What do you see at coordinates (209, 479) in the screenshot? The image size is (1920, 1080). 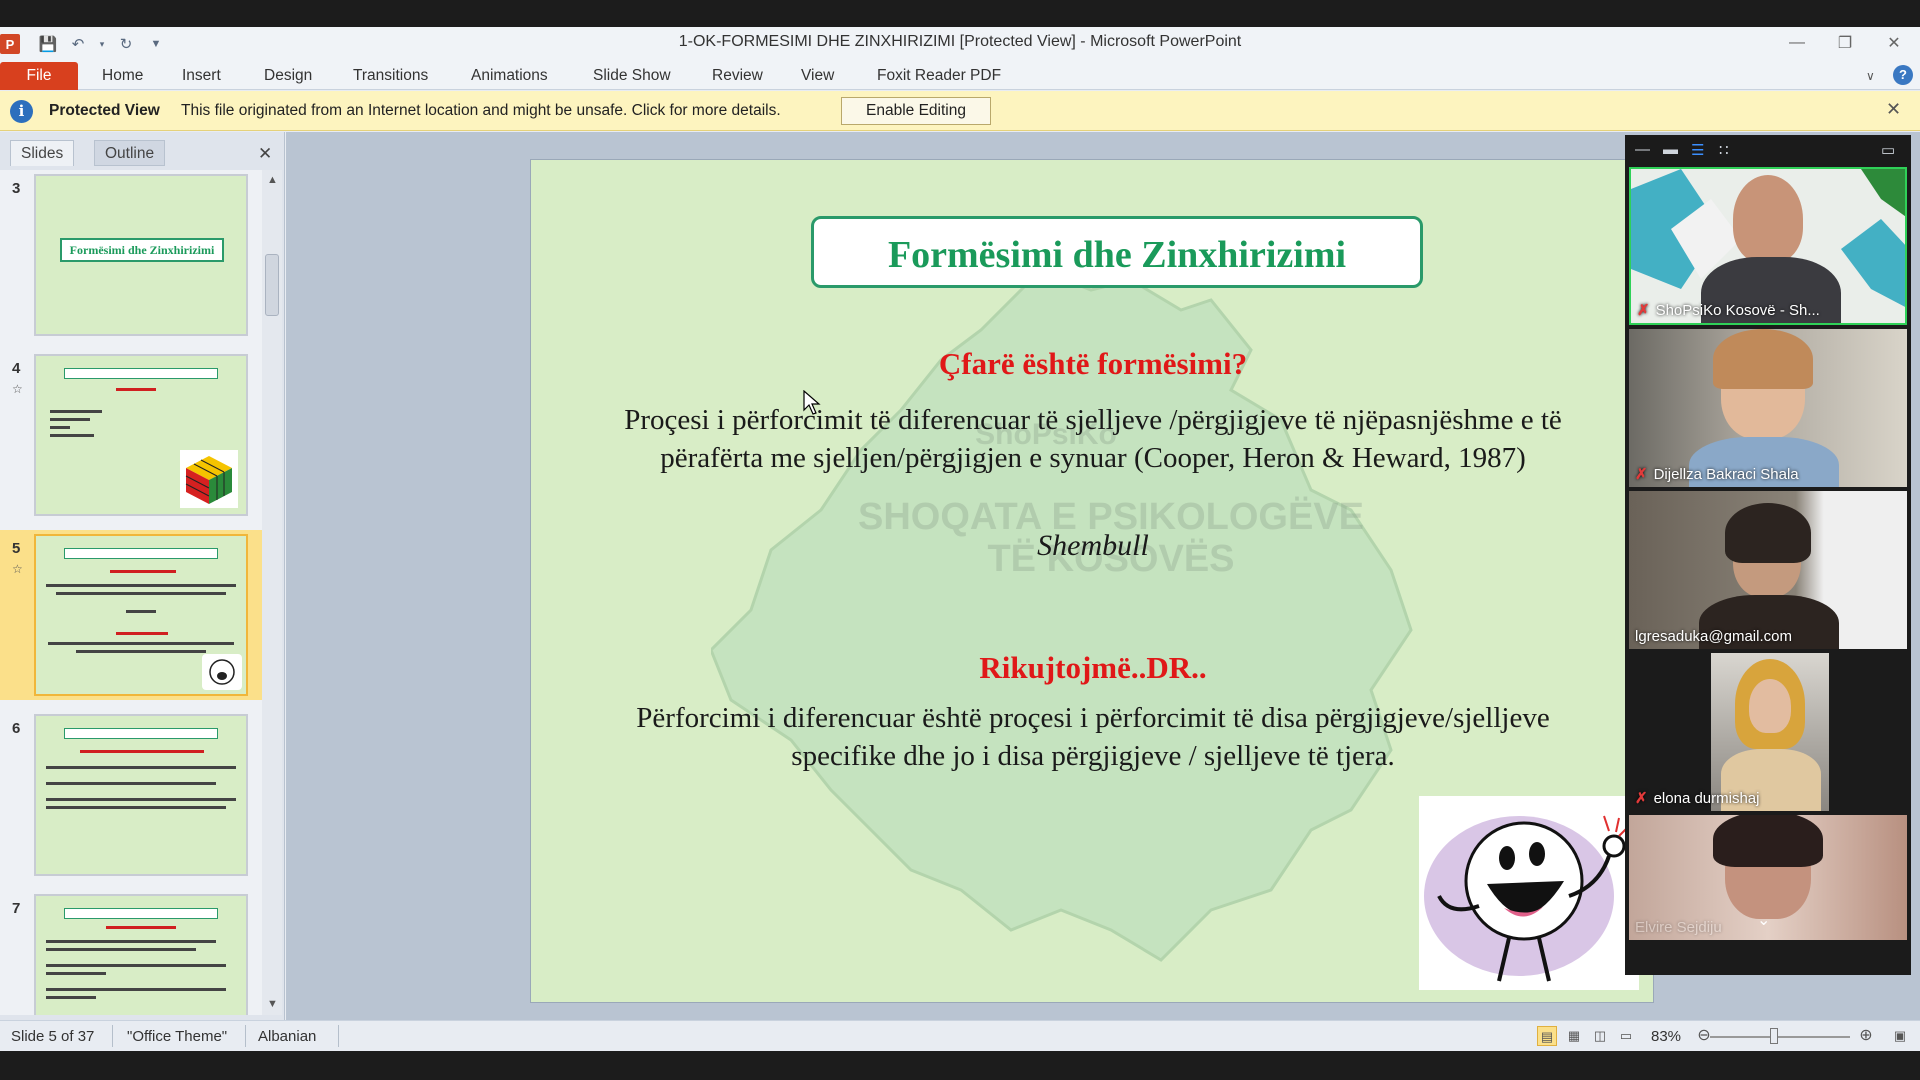 I see `rubiks-cube-image` at bounding box center [209, 479].